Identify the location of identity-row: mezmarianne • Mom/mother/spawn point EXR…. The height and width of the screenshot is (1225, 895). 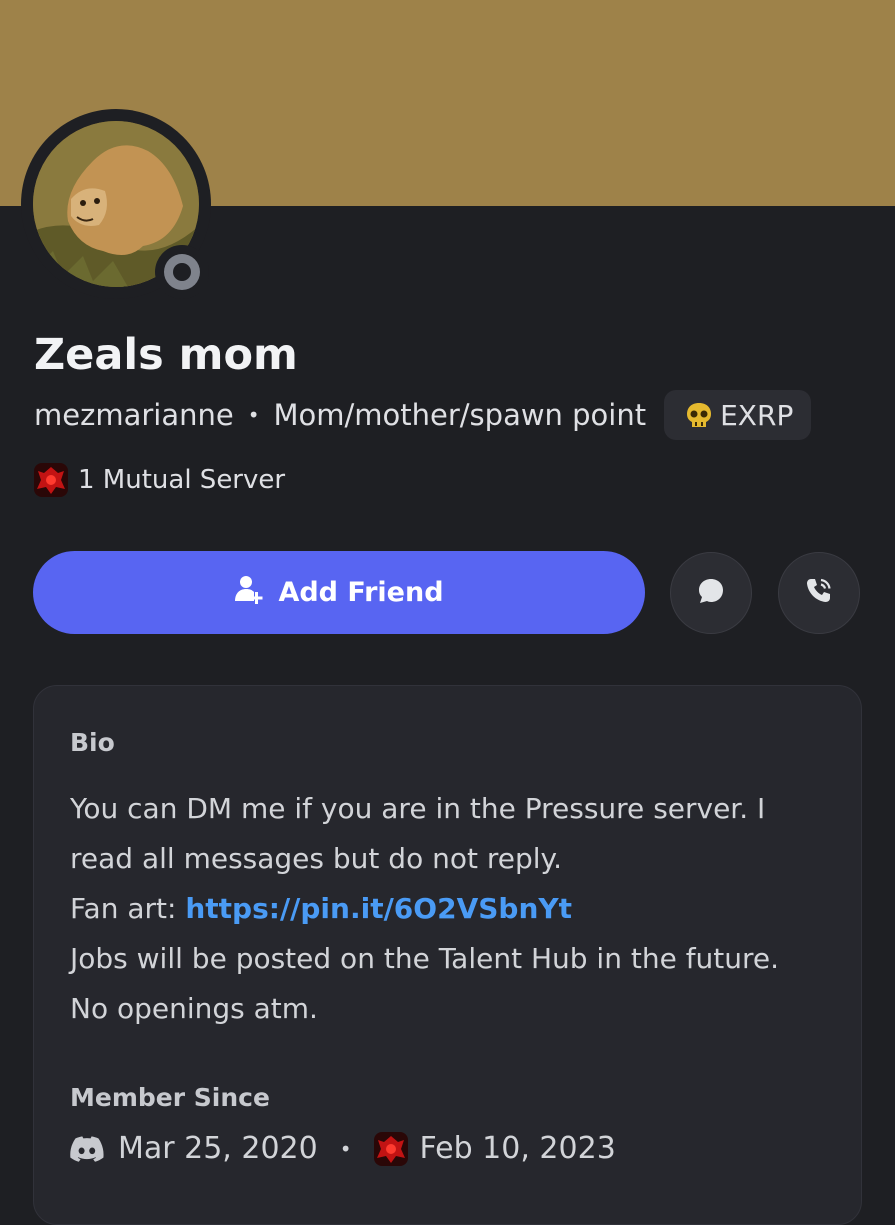
(423, 415).